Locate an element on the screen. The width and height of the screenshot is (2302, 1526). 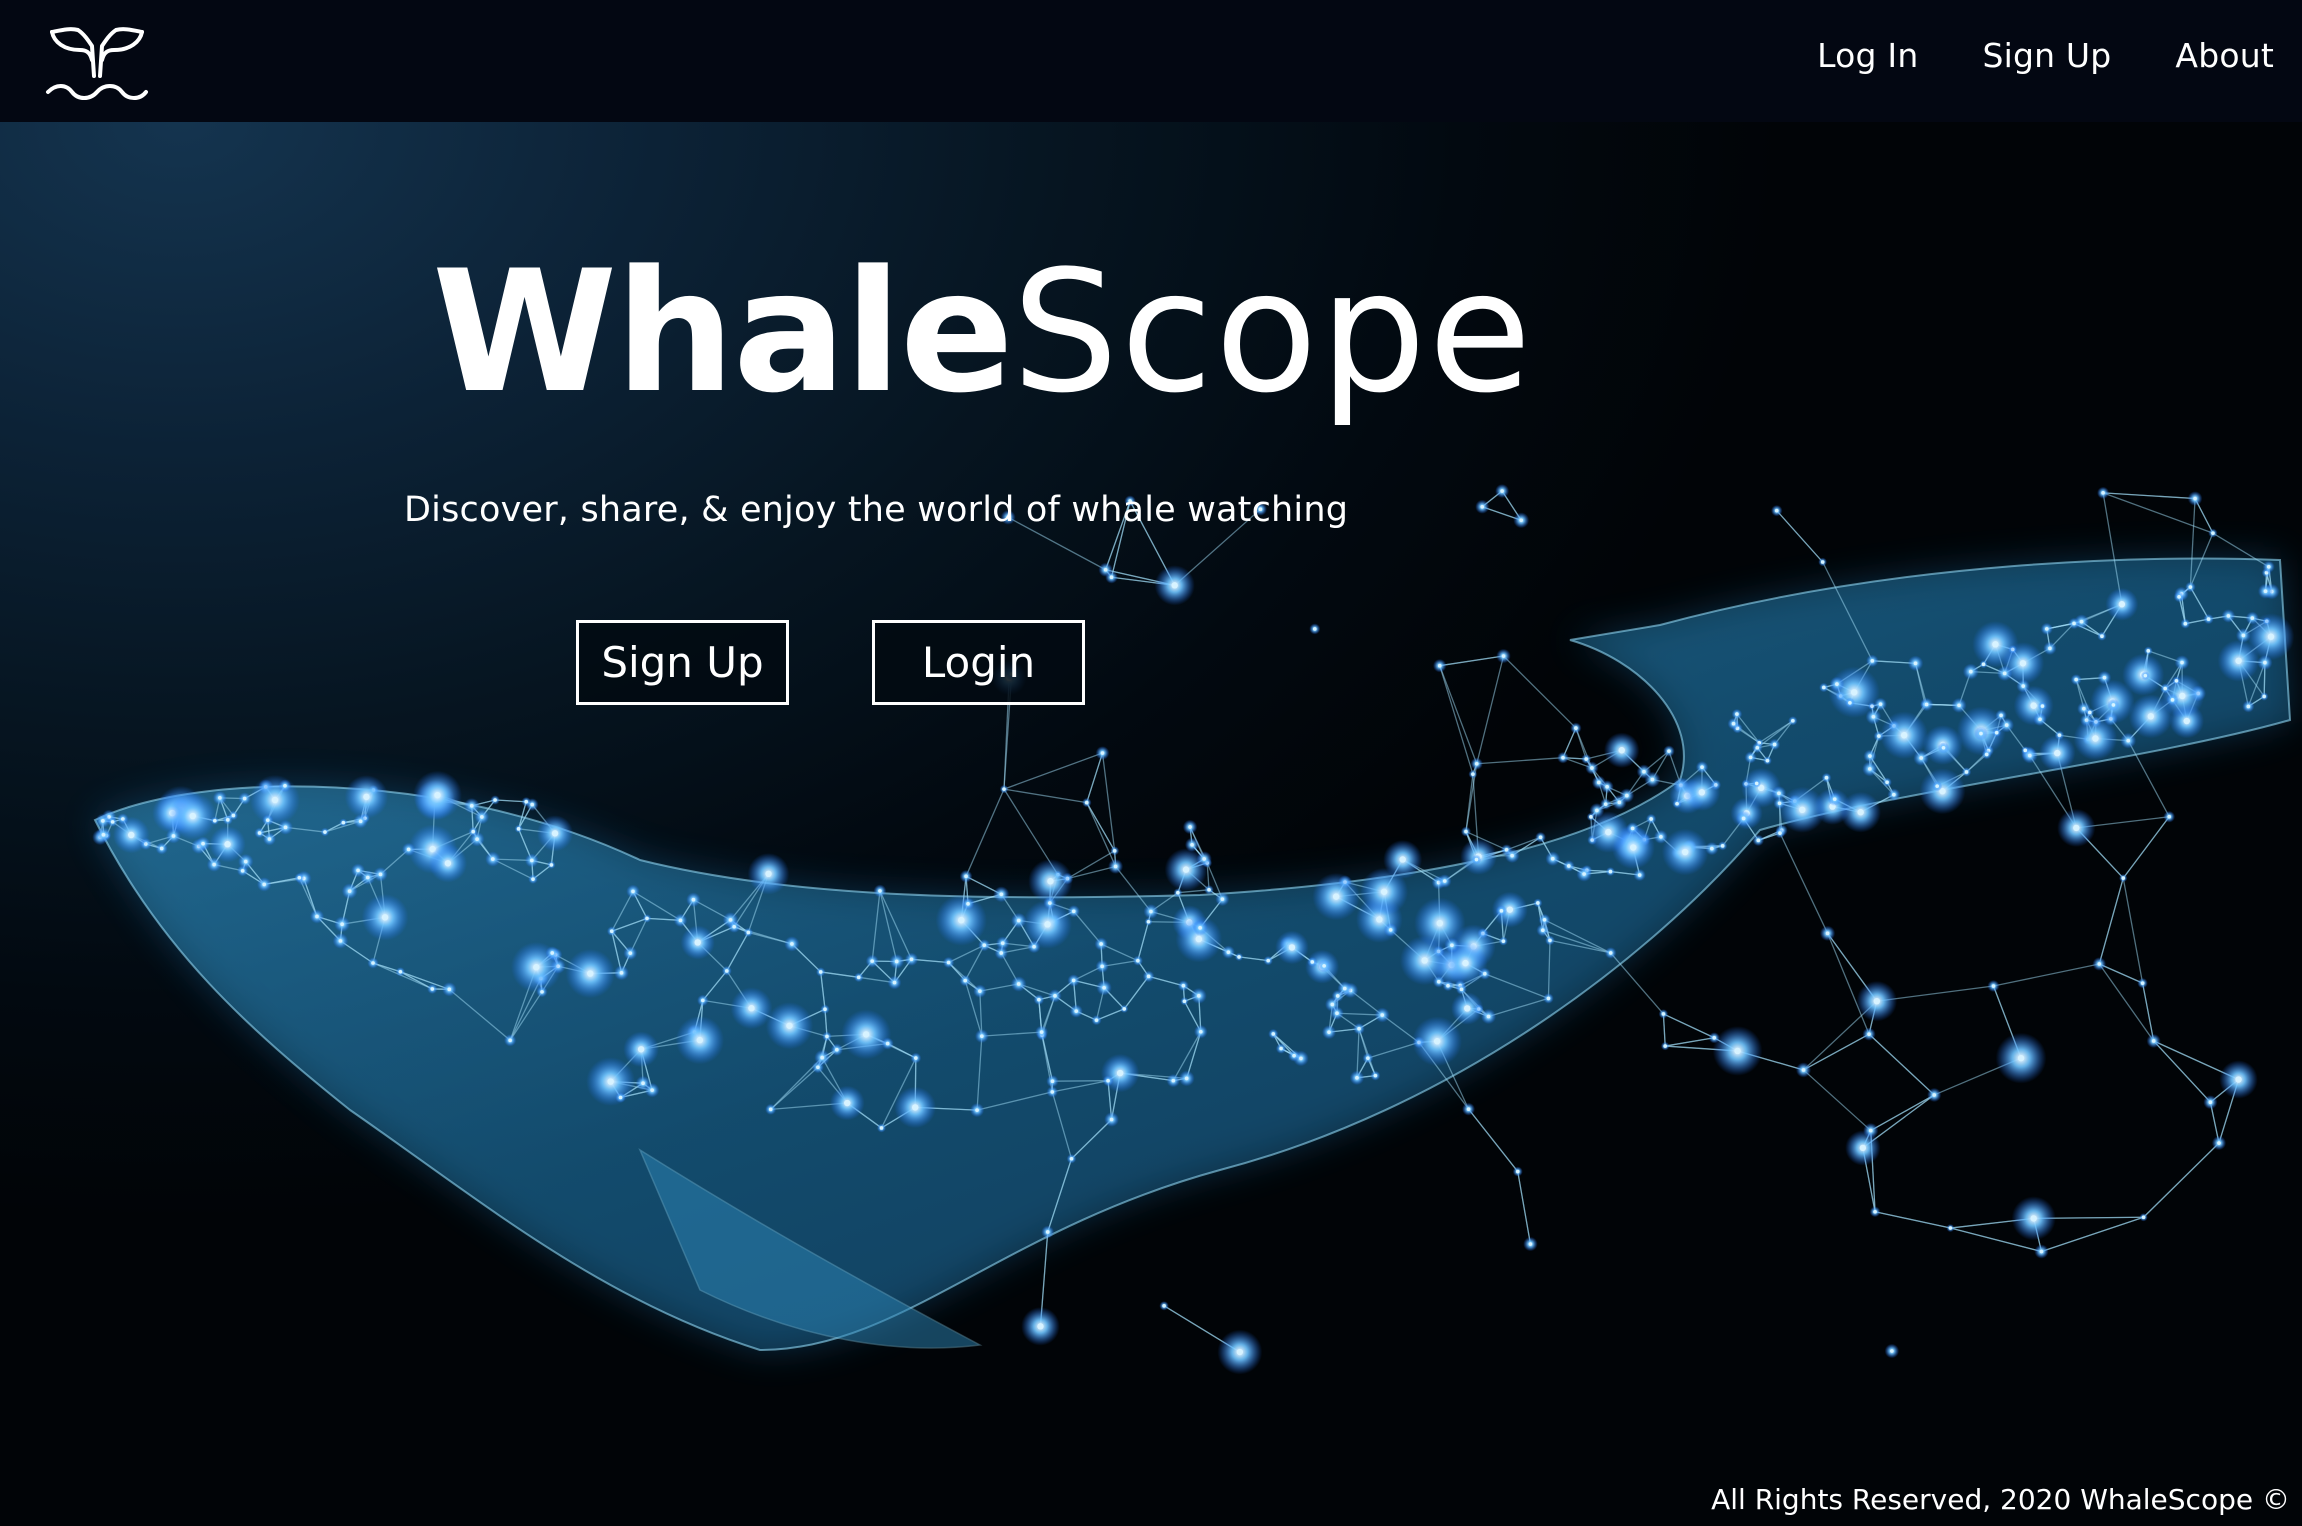
whale-tail-icon is located at coordinates (97, 63).